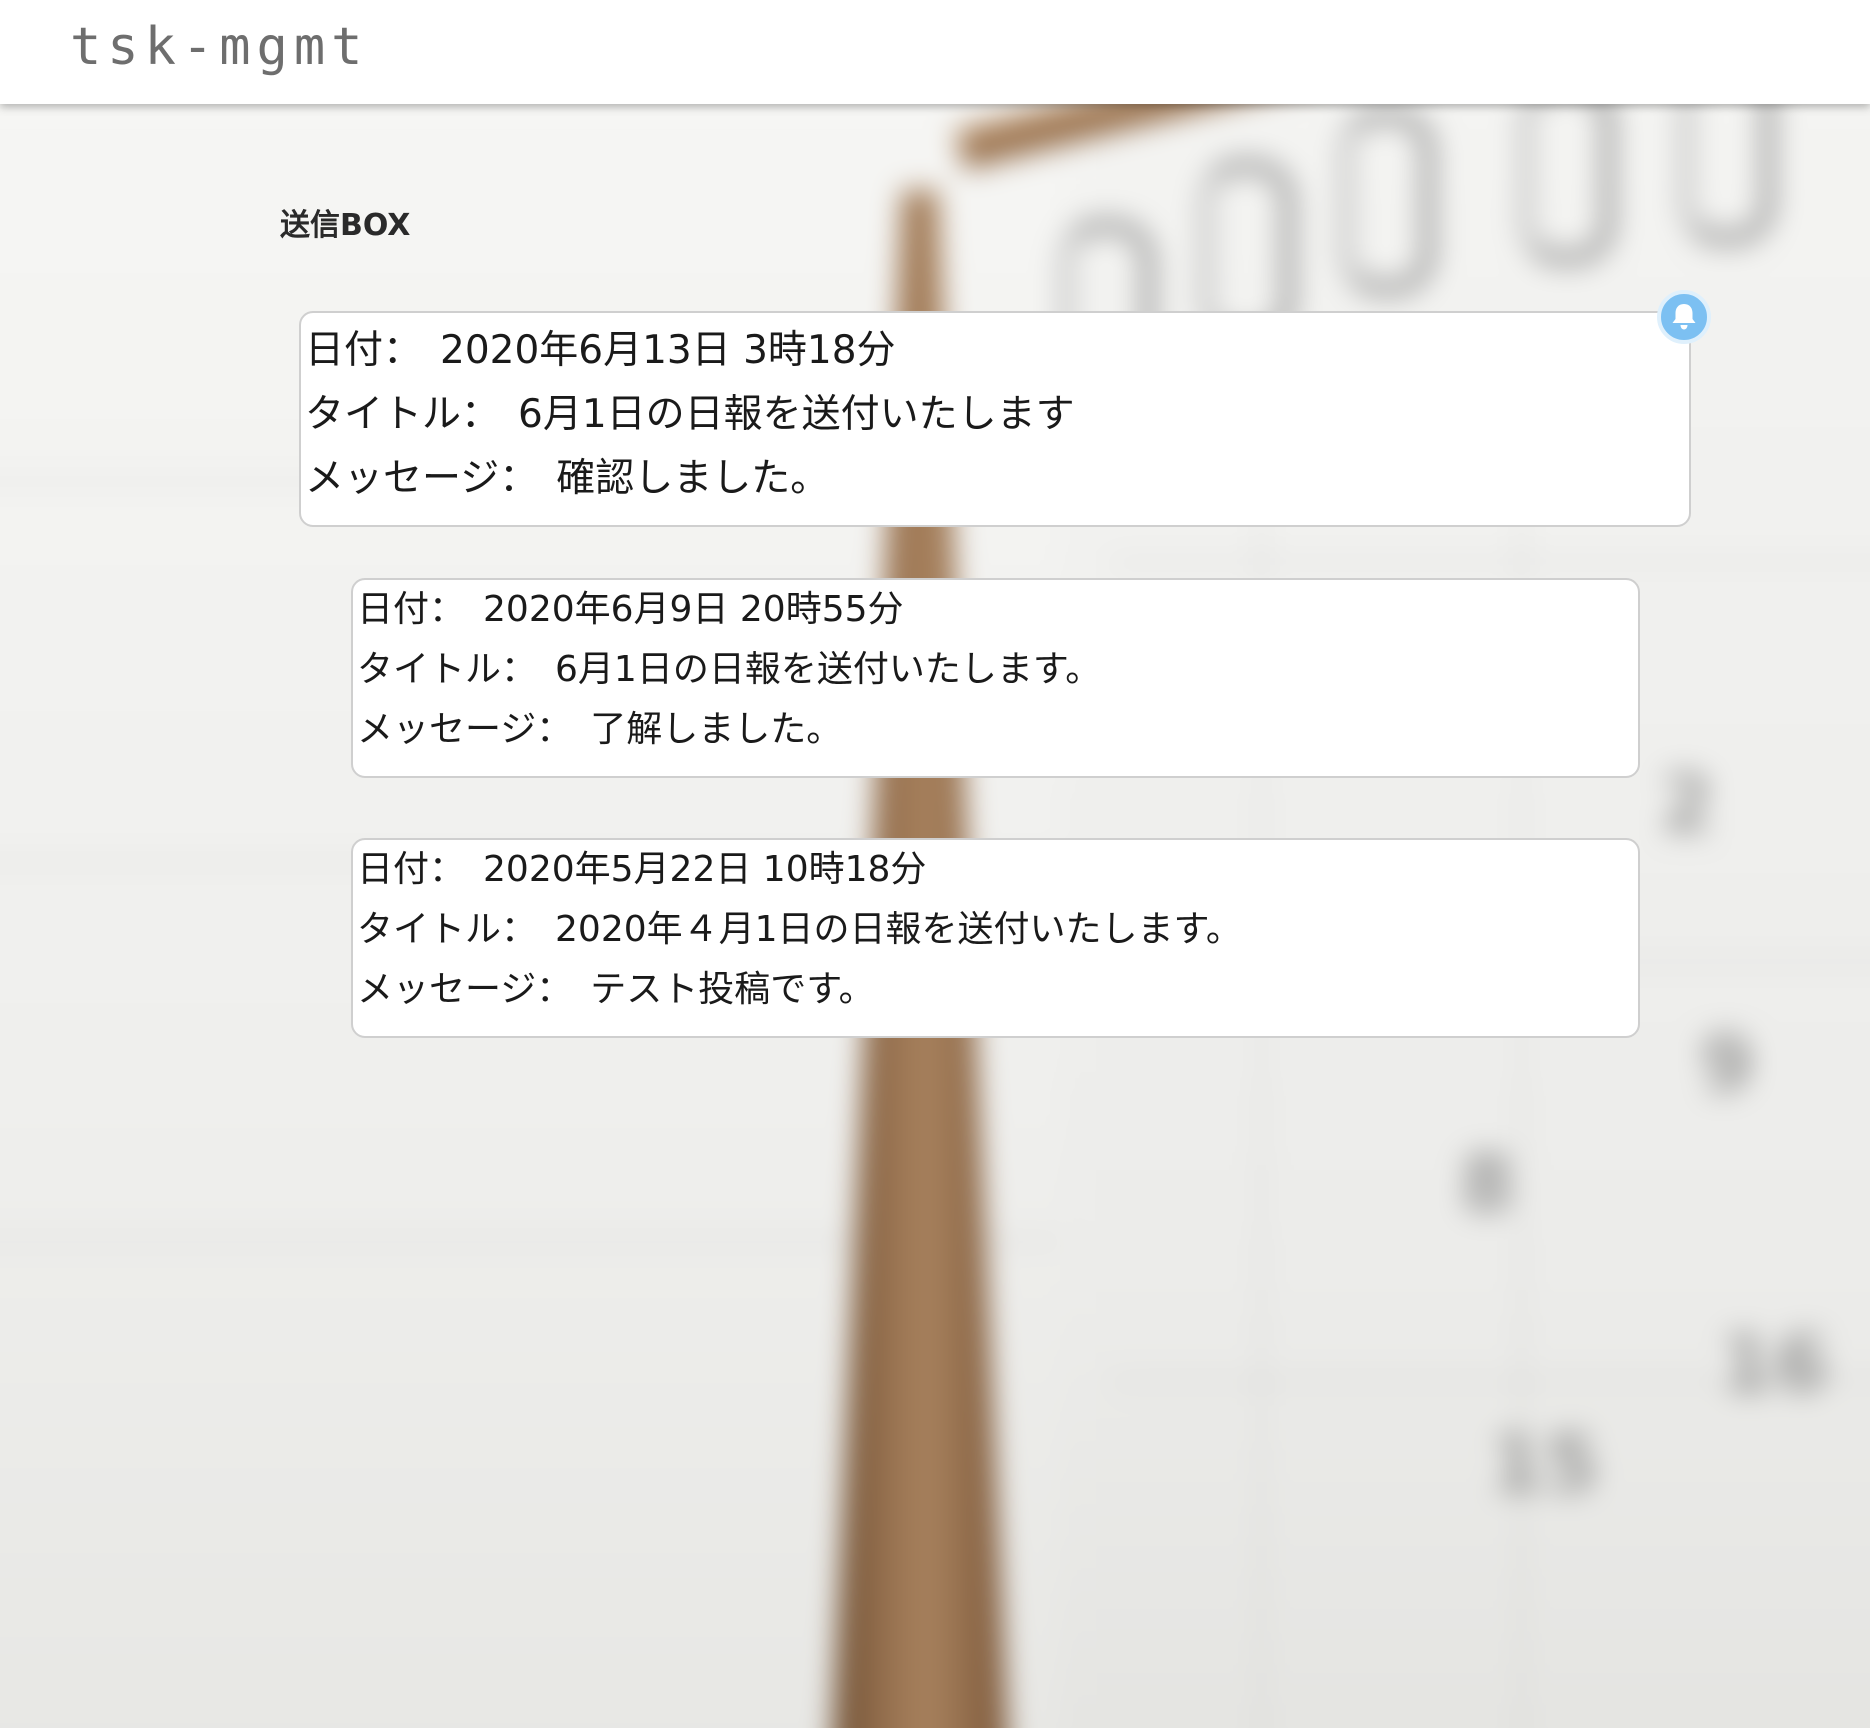 This screenshot has width=1870, height=1728. What do you see at coordinates (796, 414) in the screenshot?
I see `message-title: 6月1日の日報を送付いたします` at bounding box center [796, 414].